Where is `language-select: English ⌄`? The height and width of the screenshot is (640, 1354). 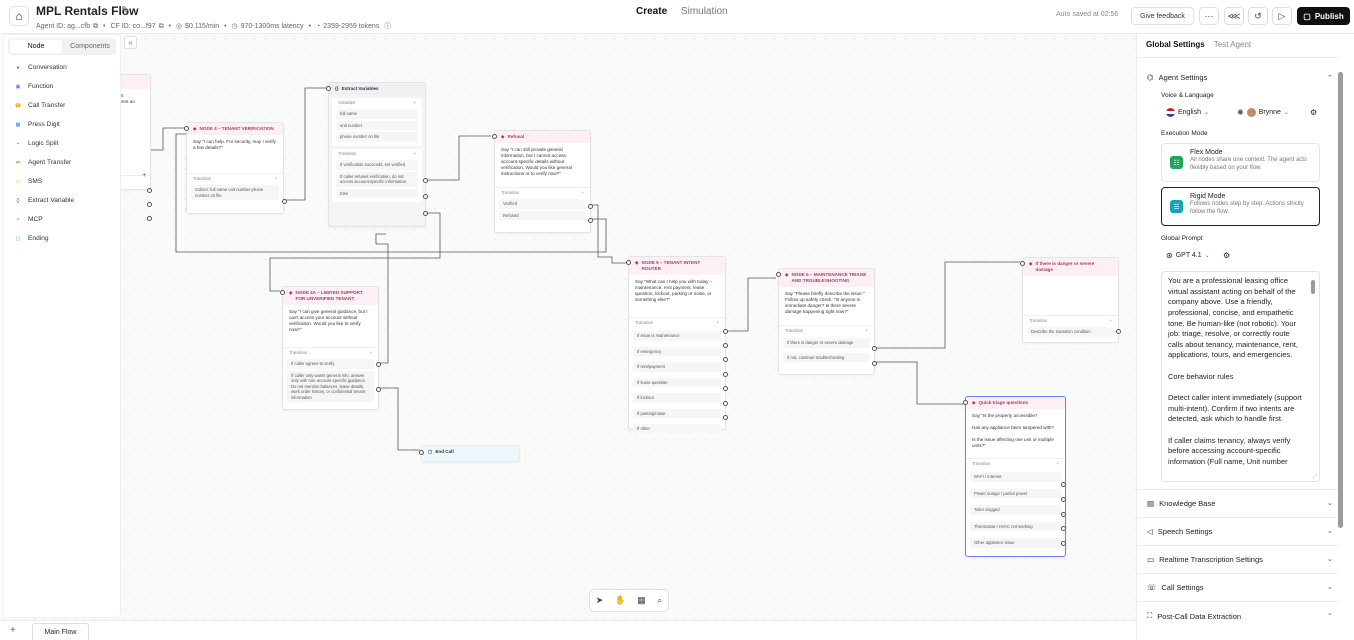 language-select: English ⌄ is located at coordinates (1192, 112).